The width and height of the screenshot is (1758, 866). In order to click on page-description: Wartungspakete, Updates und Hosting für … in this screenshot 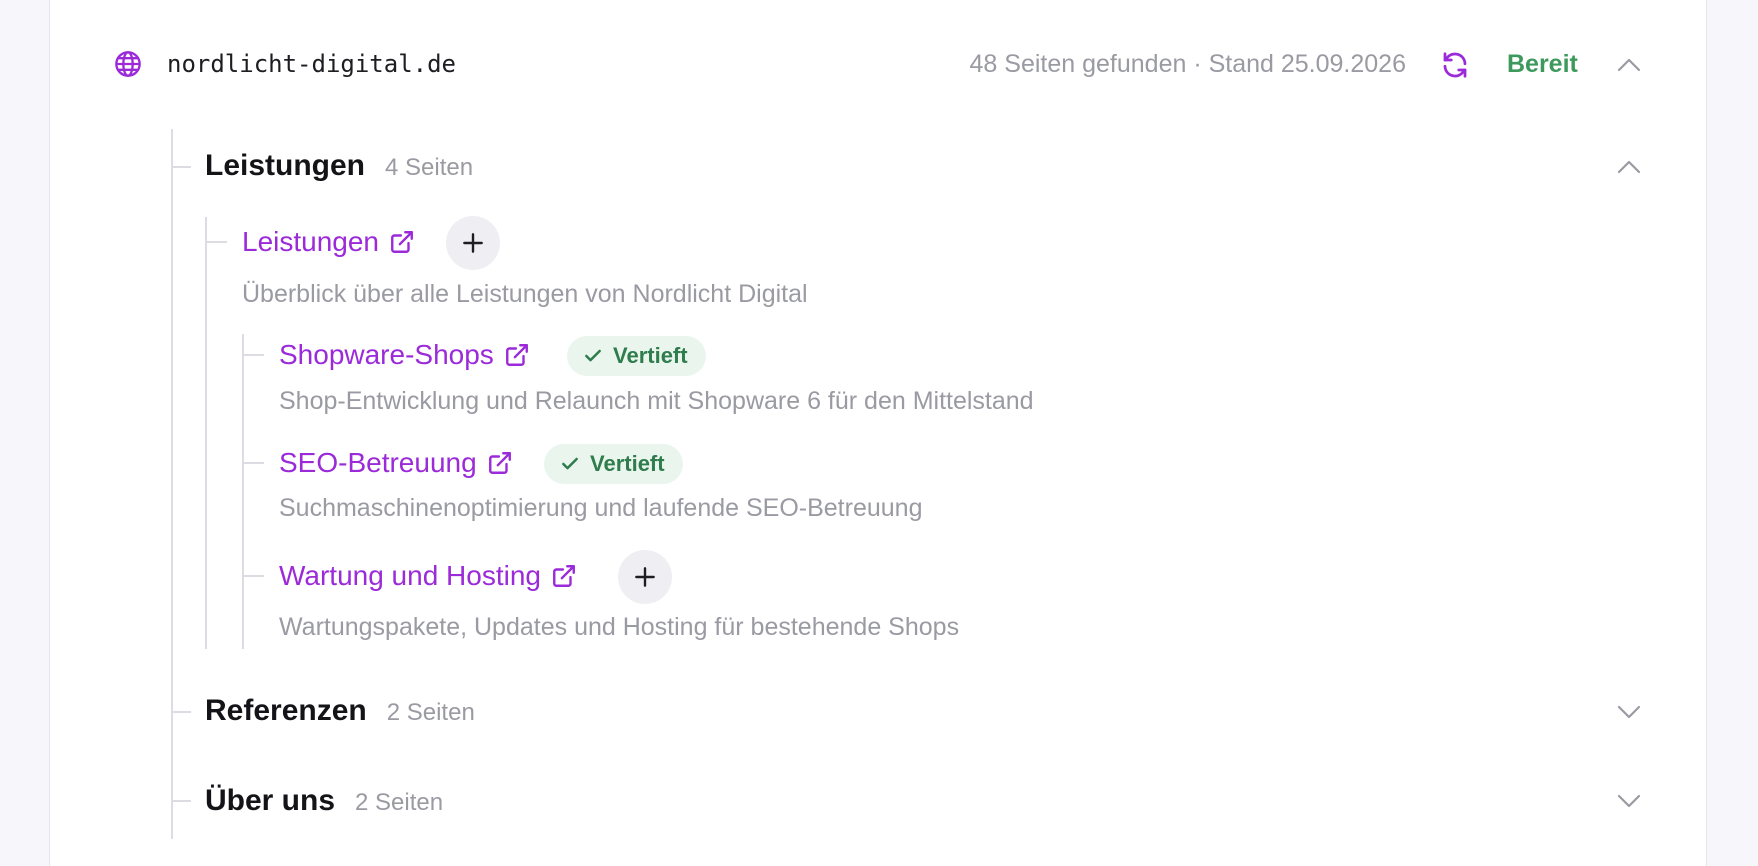, I will do `click(619, 627)`.